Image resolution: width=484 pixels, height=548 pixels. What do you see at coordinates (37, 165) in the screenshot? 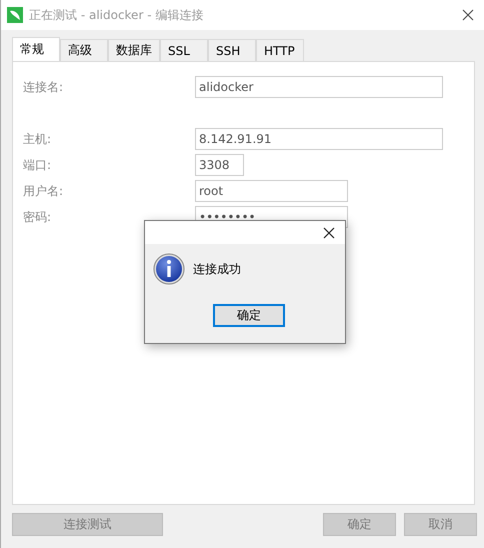
I see `field-label: 端口:` at bounding box center [37, 165].